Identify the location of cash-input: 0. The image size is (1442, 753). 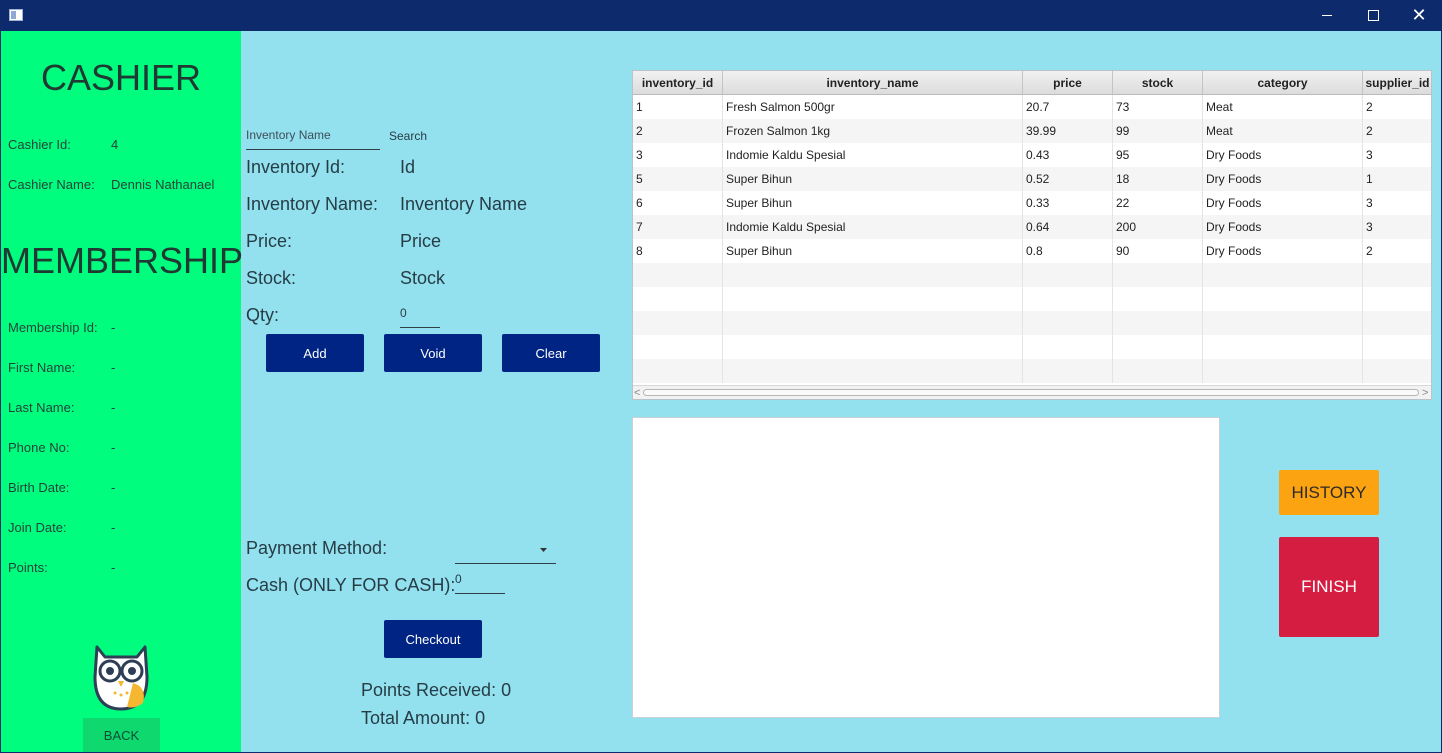
(480, 583).